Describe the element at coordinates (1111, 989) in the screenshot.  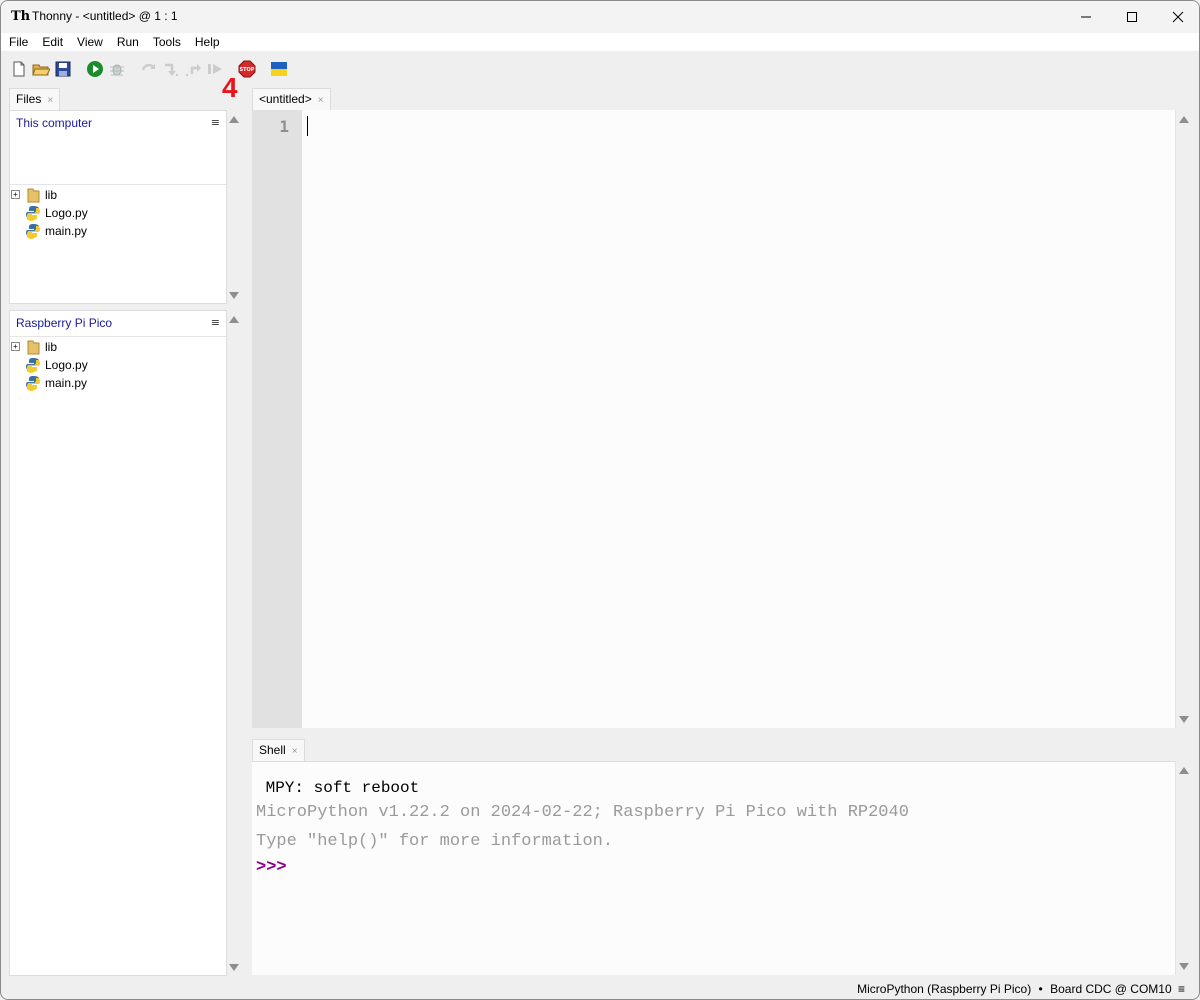
I see `port-status: Board CDC @ COM10` at that location.